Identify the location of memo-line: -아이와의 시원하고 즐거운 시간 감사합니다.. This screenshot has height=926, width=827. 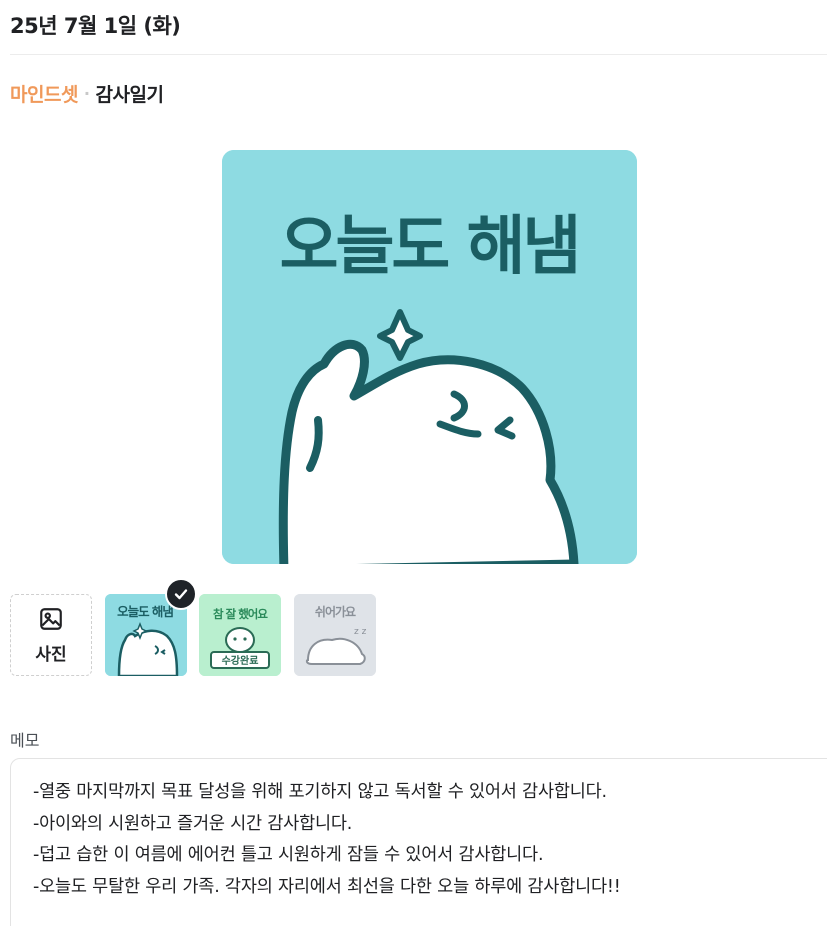
(193, 823).